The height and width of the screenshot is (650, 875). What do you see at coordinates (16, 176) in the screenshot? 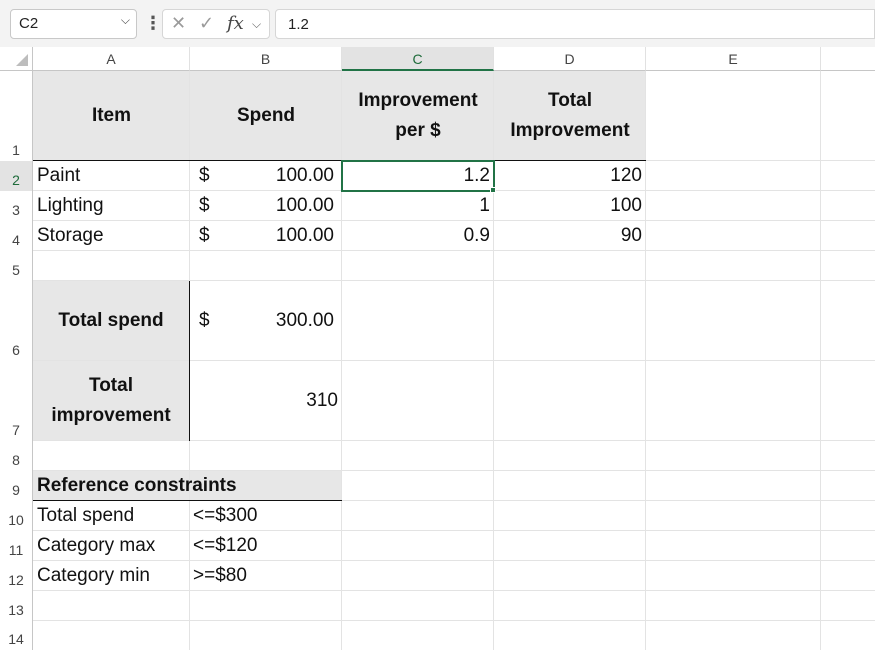
I see `row-header-2: 2` at bounding box center [16, 176].